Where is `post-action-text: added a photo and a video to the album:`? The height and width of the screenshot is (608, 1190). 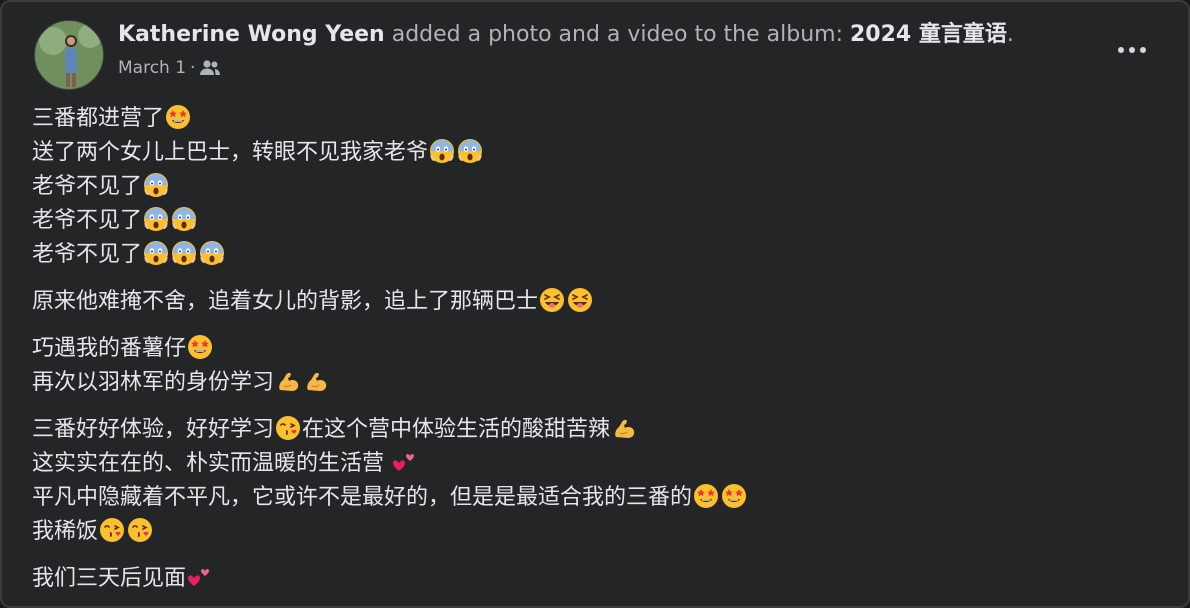
post-action-text: added a photo and a video to the album: is located at coordinates (617, 34).